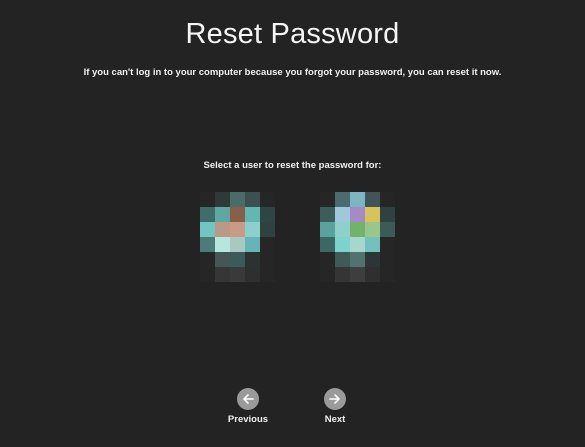 The image size is (585, 447). I want to click on arrow-right-icon, so click(335, 399).